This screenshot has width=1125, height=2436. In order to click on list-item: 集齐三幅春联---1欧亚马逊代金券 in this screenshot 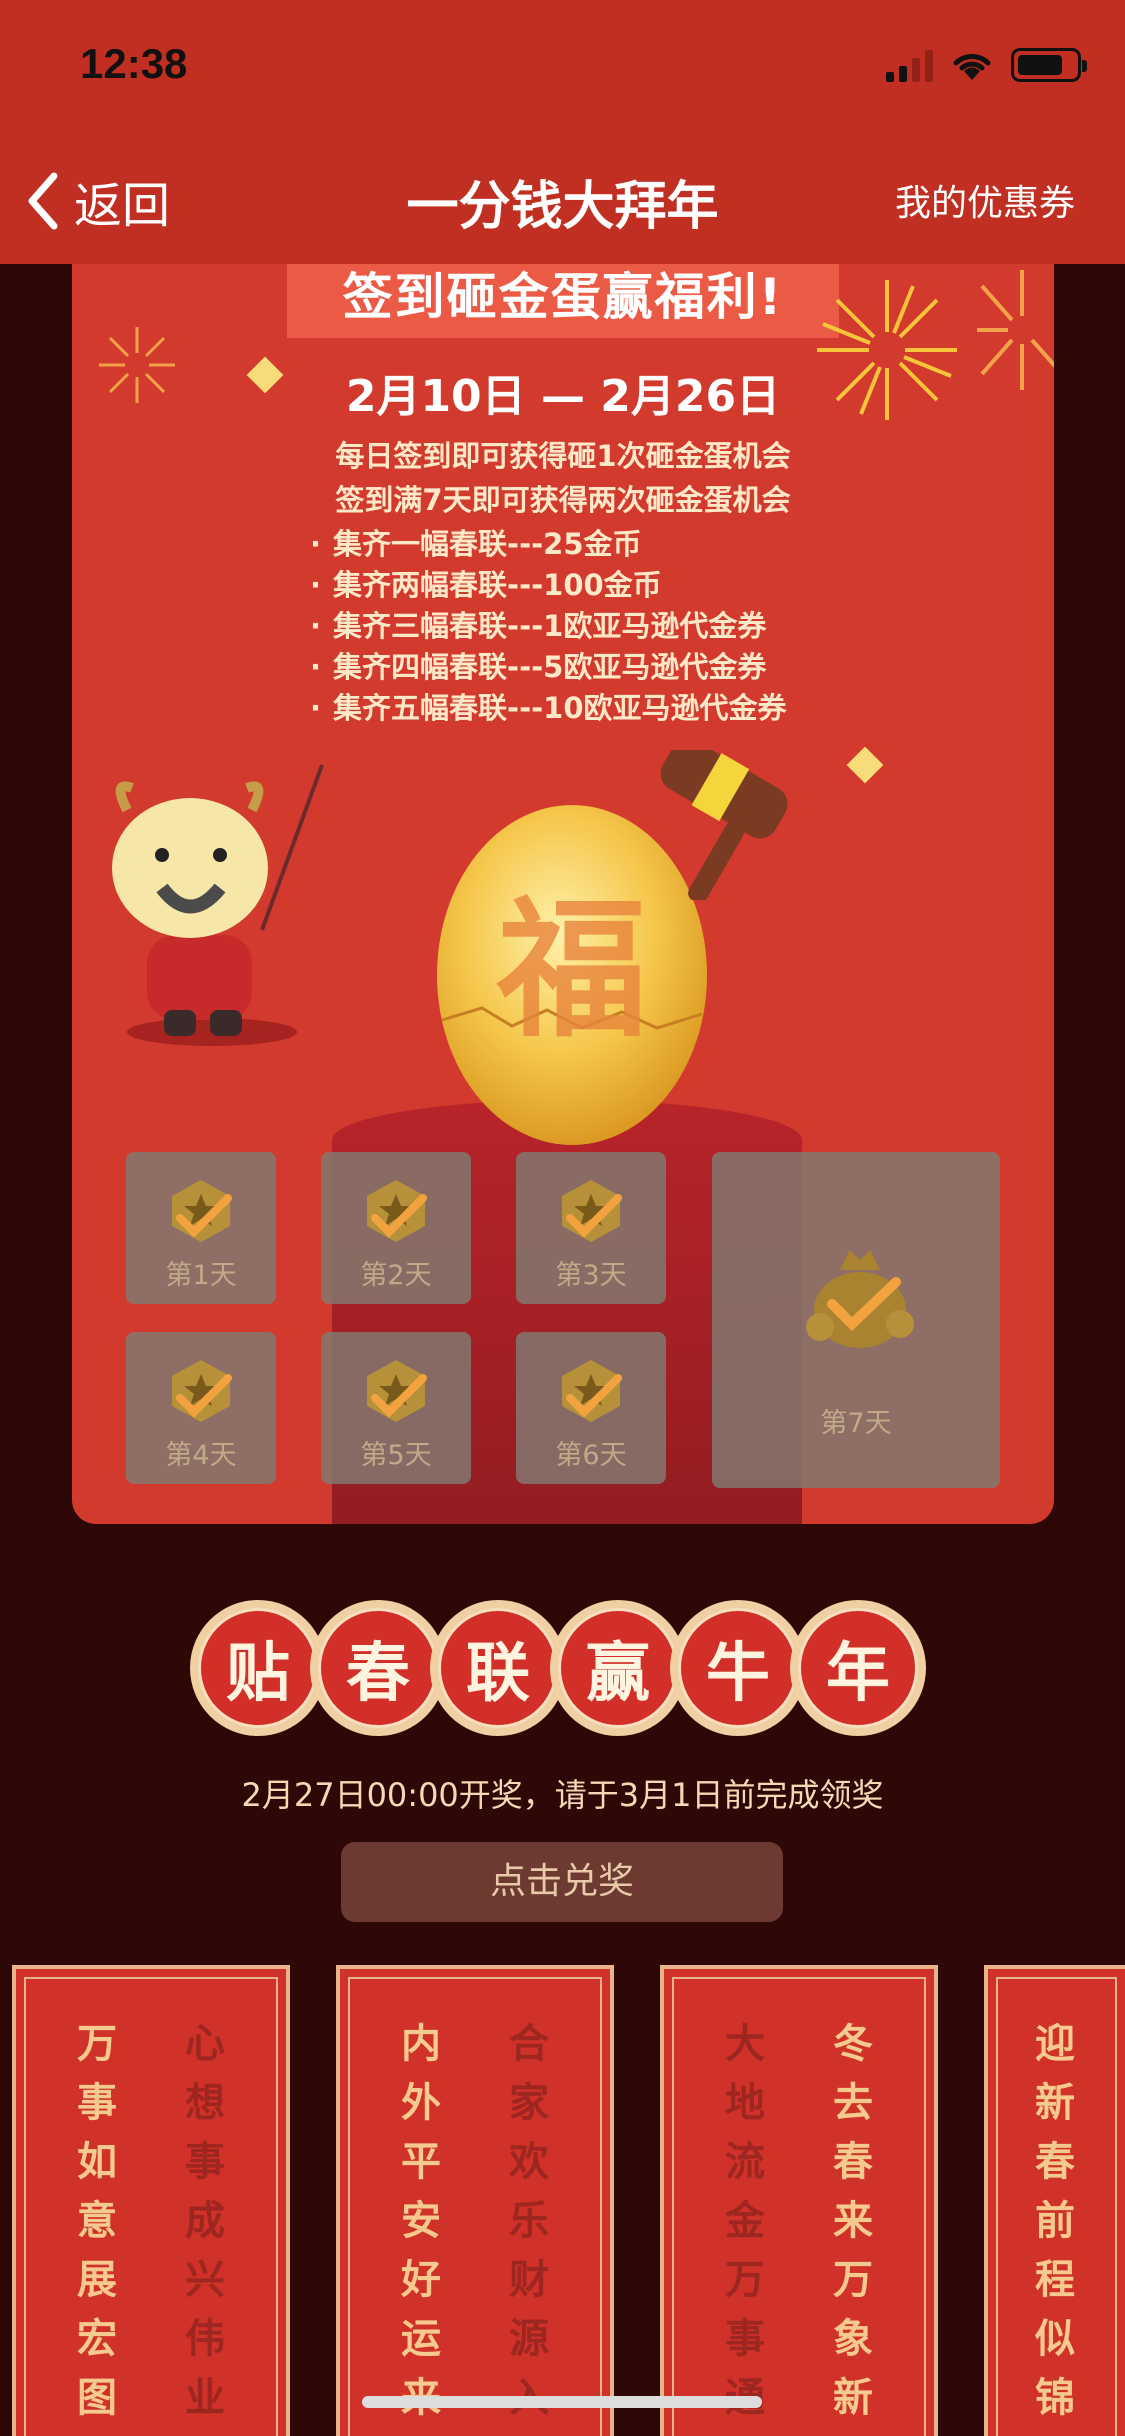, I will do `click(548, 626)`.